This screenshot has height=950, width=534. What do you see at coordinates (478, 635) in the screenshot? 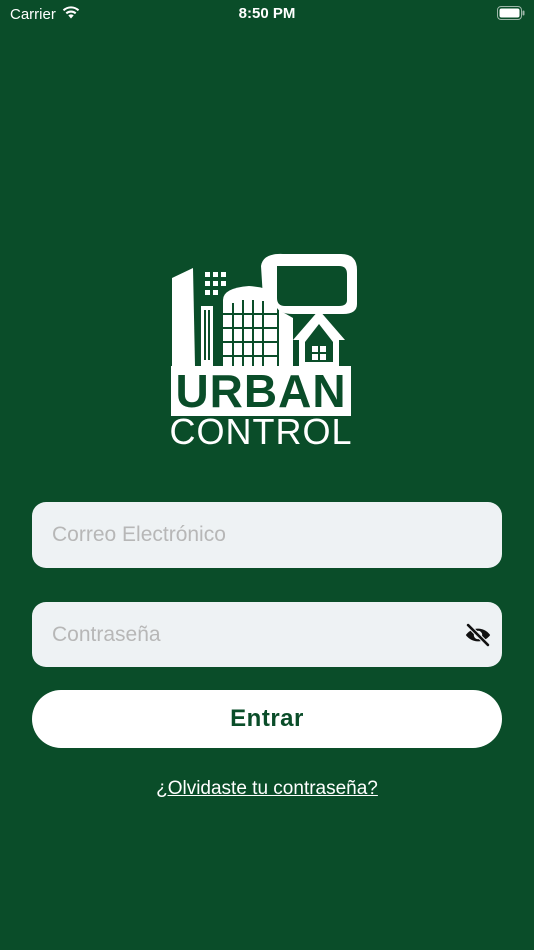
I see `eye-slash-icon` at bounding box center [478, 635].